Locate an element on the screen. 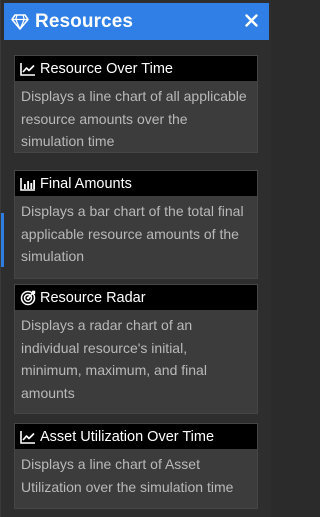  close-icon is located at coordinates (251, 20).